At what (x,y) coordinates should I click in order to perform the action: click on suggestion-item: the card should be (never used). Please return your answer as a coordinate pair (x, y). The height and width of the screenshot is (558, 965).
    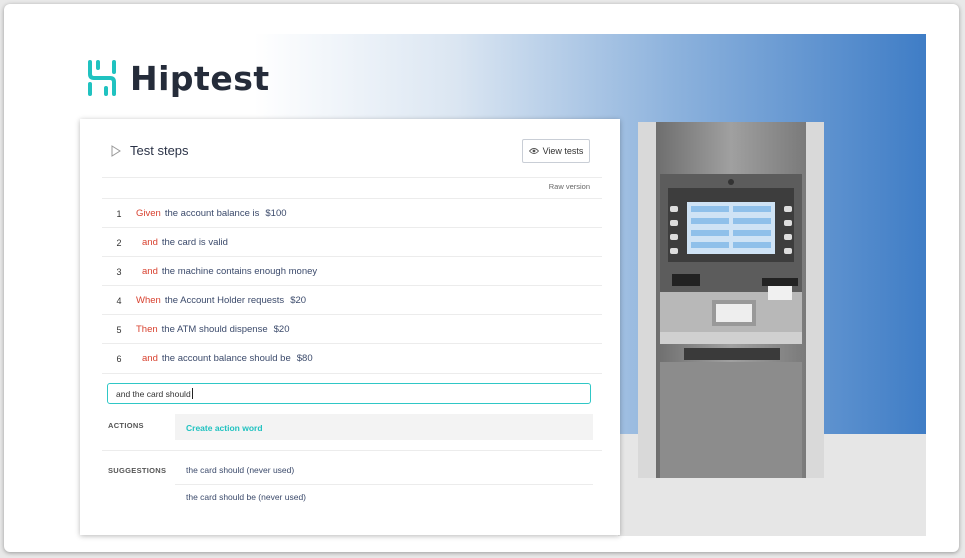
    Looking at the image, I should click on (246, 497).